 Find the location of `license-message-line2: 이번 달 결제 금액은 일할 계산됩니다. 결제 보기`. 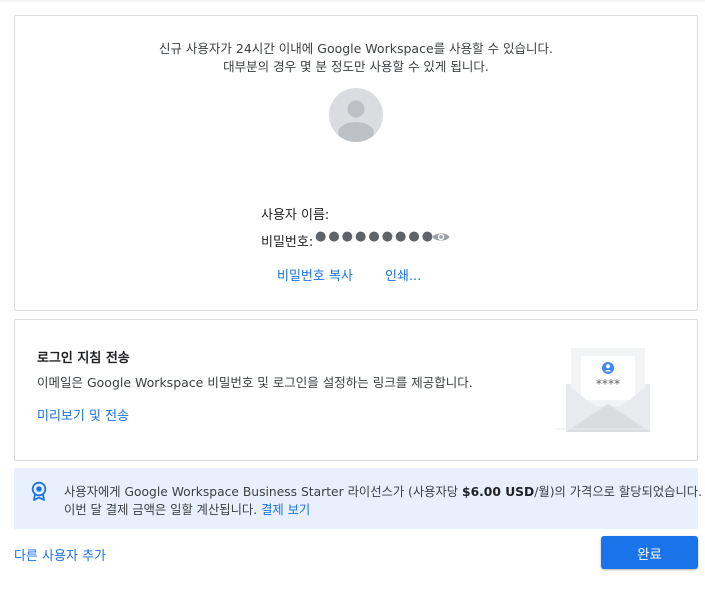

license-message-line2: 이번 달 결제 금액은 일할 계산됩니다. 결제 보기 is located at coordinates (187, 509).